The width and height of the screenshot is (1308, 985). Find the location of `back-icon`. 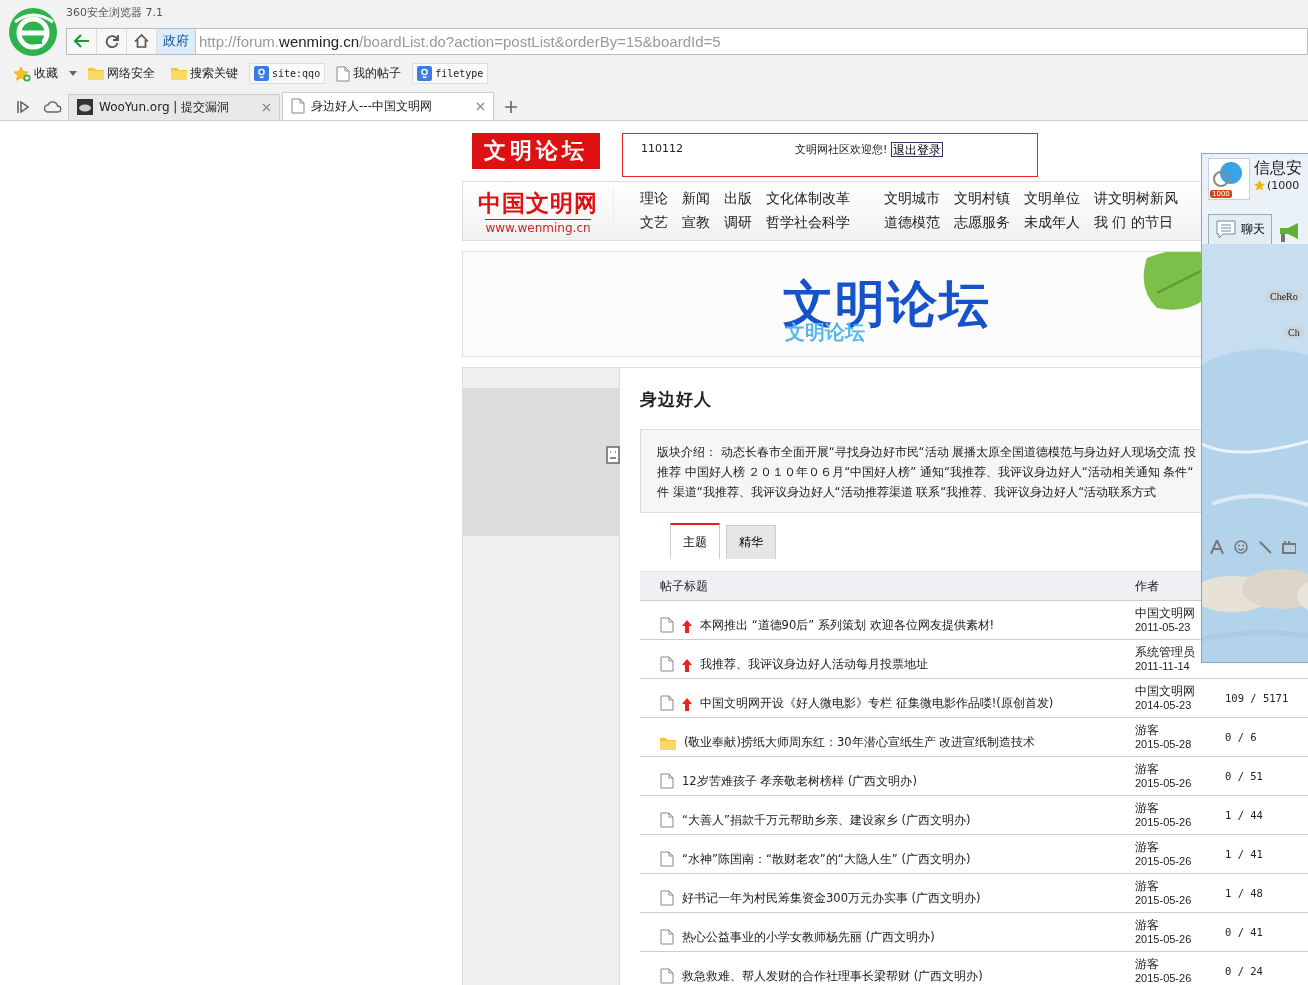

back-icon is located at coordinates (81, 41).